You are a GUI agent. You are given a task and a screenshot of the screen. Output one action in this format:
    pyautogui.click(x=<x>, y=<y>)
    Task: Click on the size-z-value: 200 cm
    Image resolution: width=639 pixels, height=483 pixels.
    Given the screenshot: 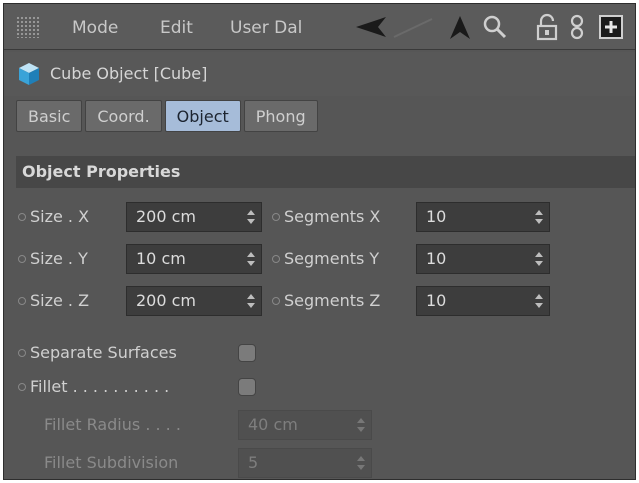 What is the action you would take?
    pyautogui.click(x=166, y=300)
    